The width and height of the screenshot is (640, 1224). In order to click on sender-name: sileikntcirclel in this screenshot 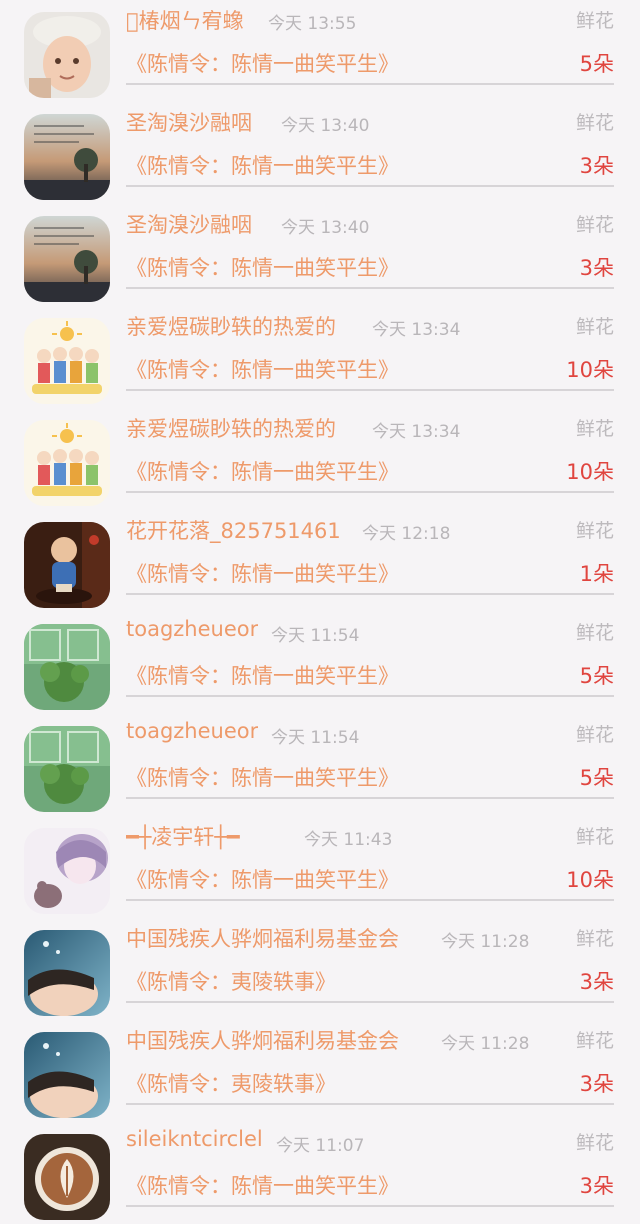, I will do `click(194, 1139)`.